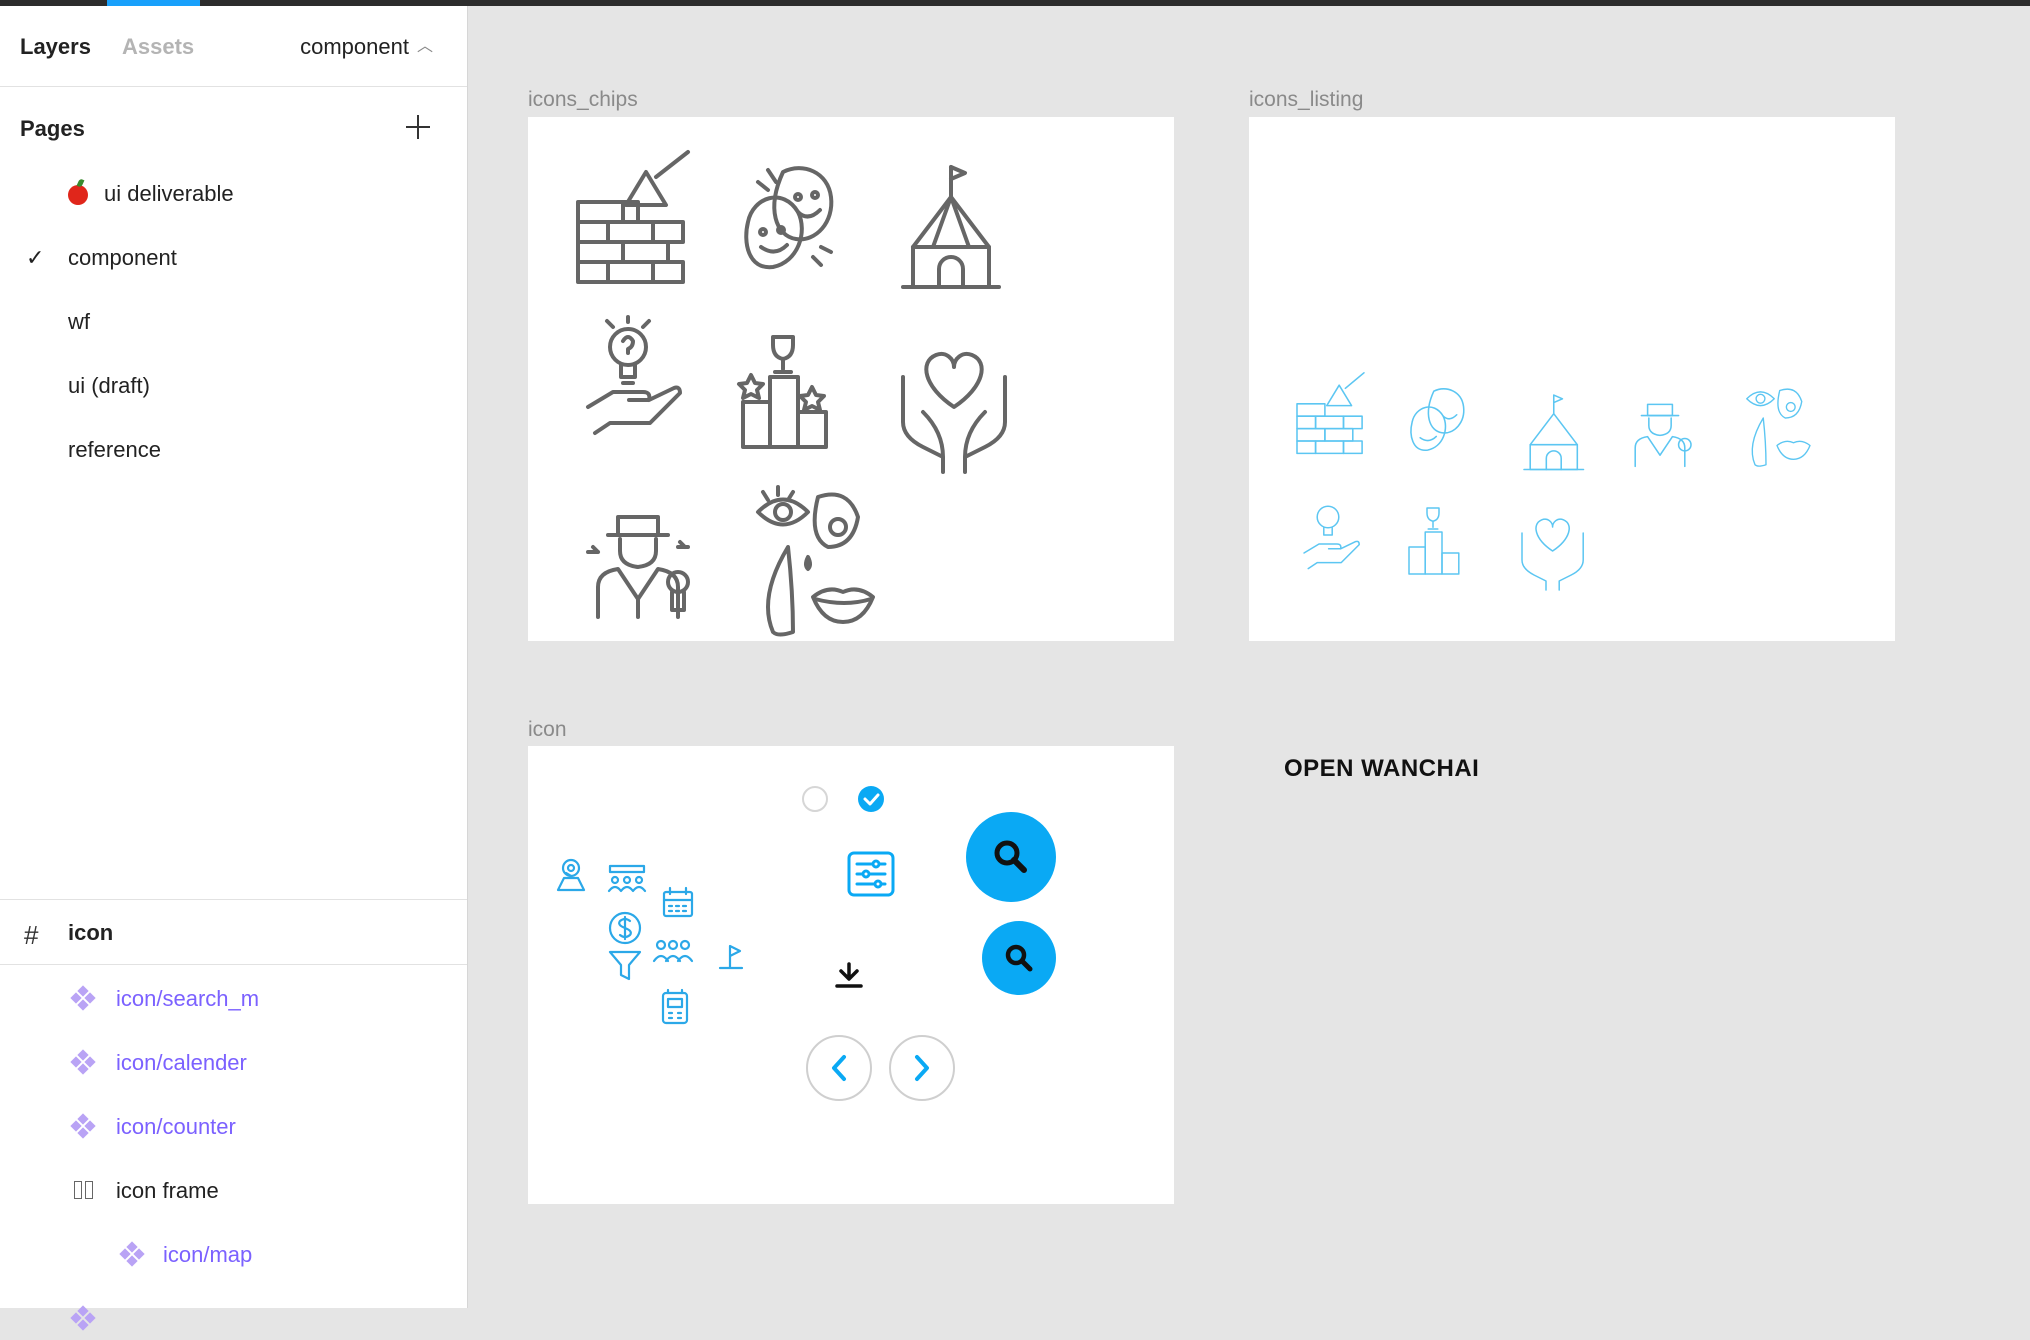 This screenshot has height=1340, width=2030. Describe the element at coordinates (114, 449) in the screenshot. I see `page-item-label: reference` at that location.